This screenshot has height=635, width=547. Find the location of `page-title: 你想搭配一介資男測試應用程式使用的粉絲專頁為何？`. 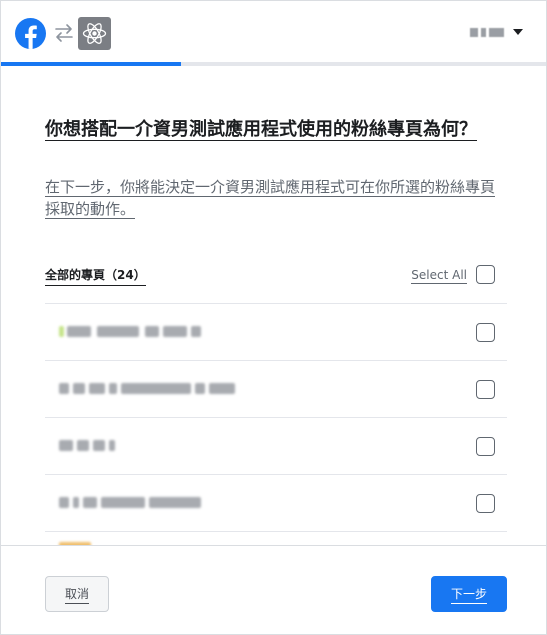

page-title: 你想搭配一介資男測試應用程式使用的粉絲專頁為何？ is located at coordinates (275, 130).